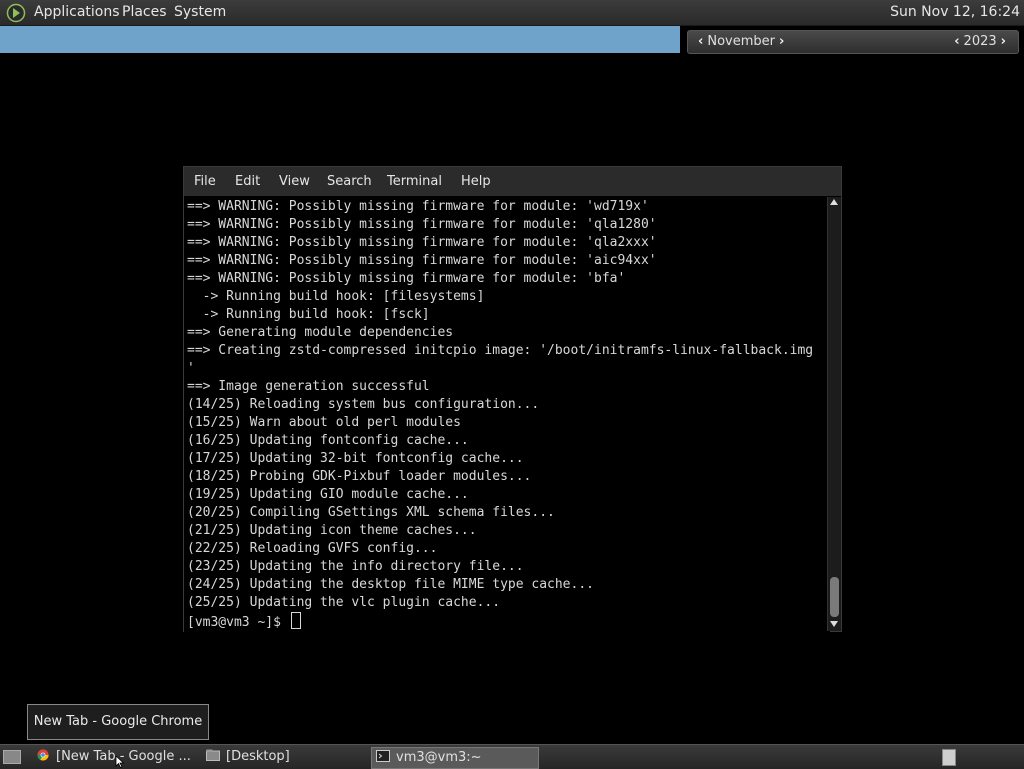  Describe the element at coordinates (508, 621) in the screenshot. I see `terminal-prompt-line: [vm3@vm3 ~]$` at that location.